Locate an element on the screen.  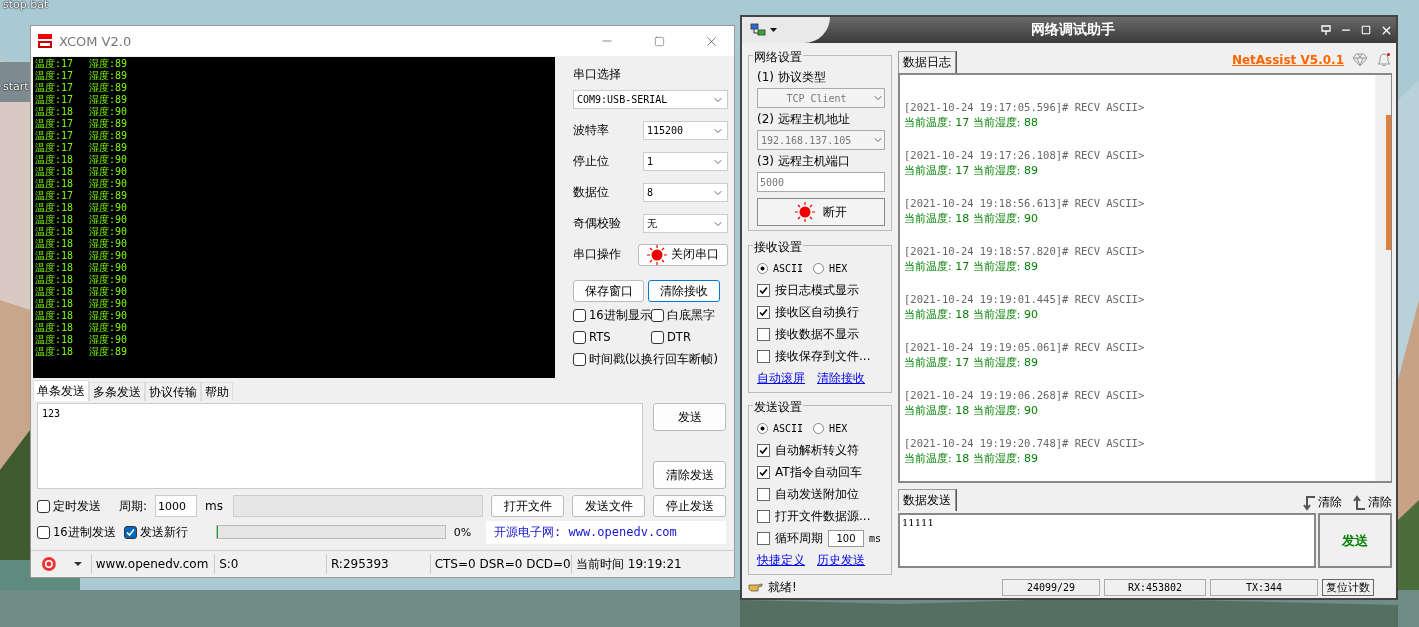
checkbox-option: RTS is located at coordinates (612, 337).